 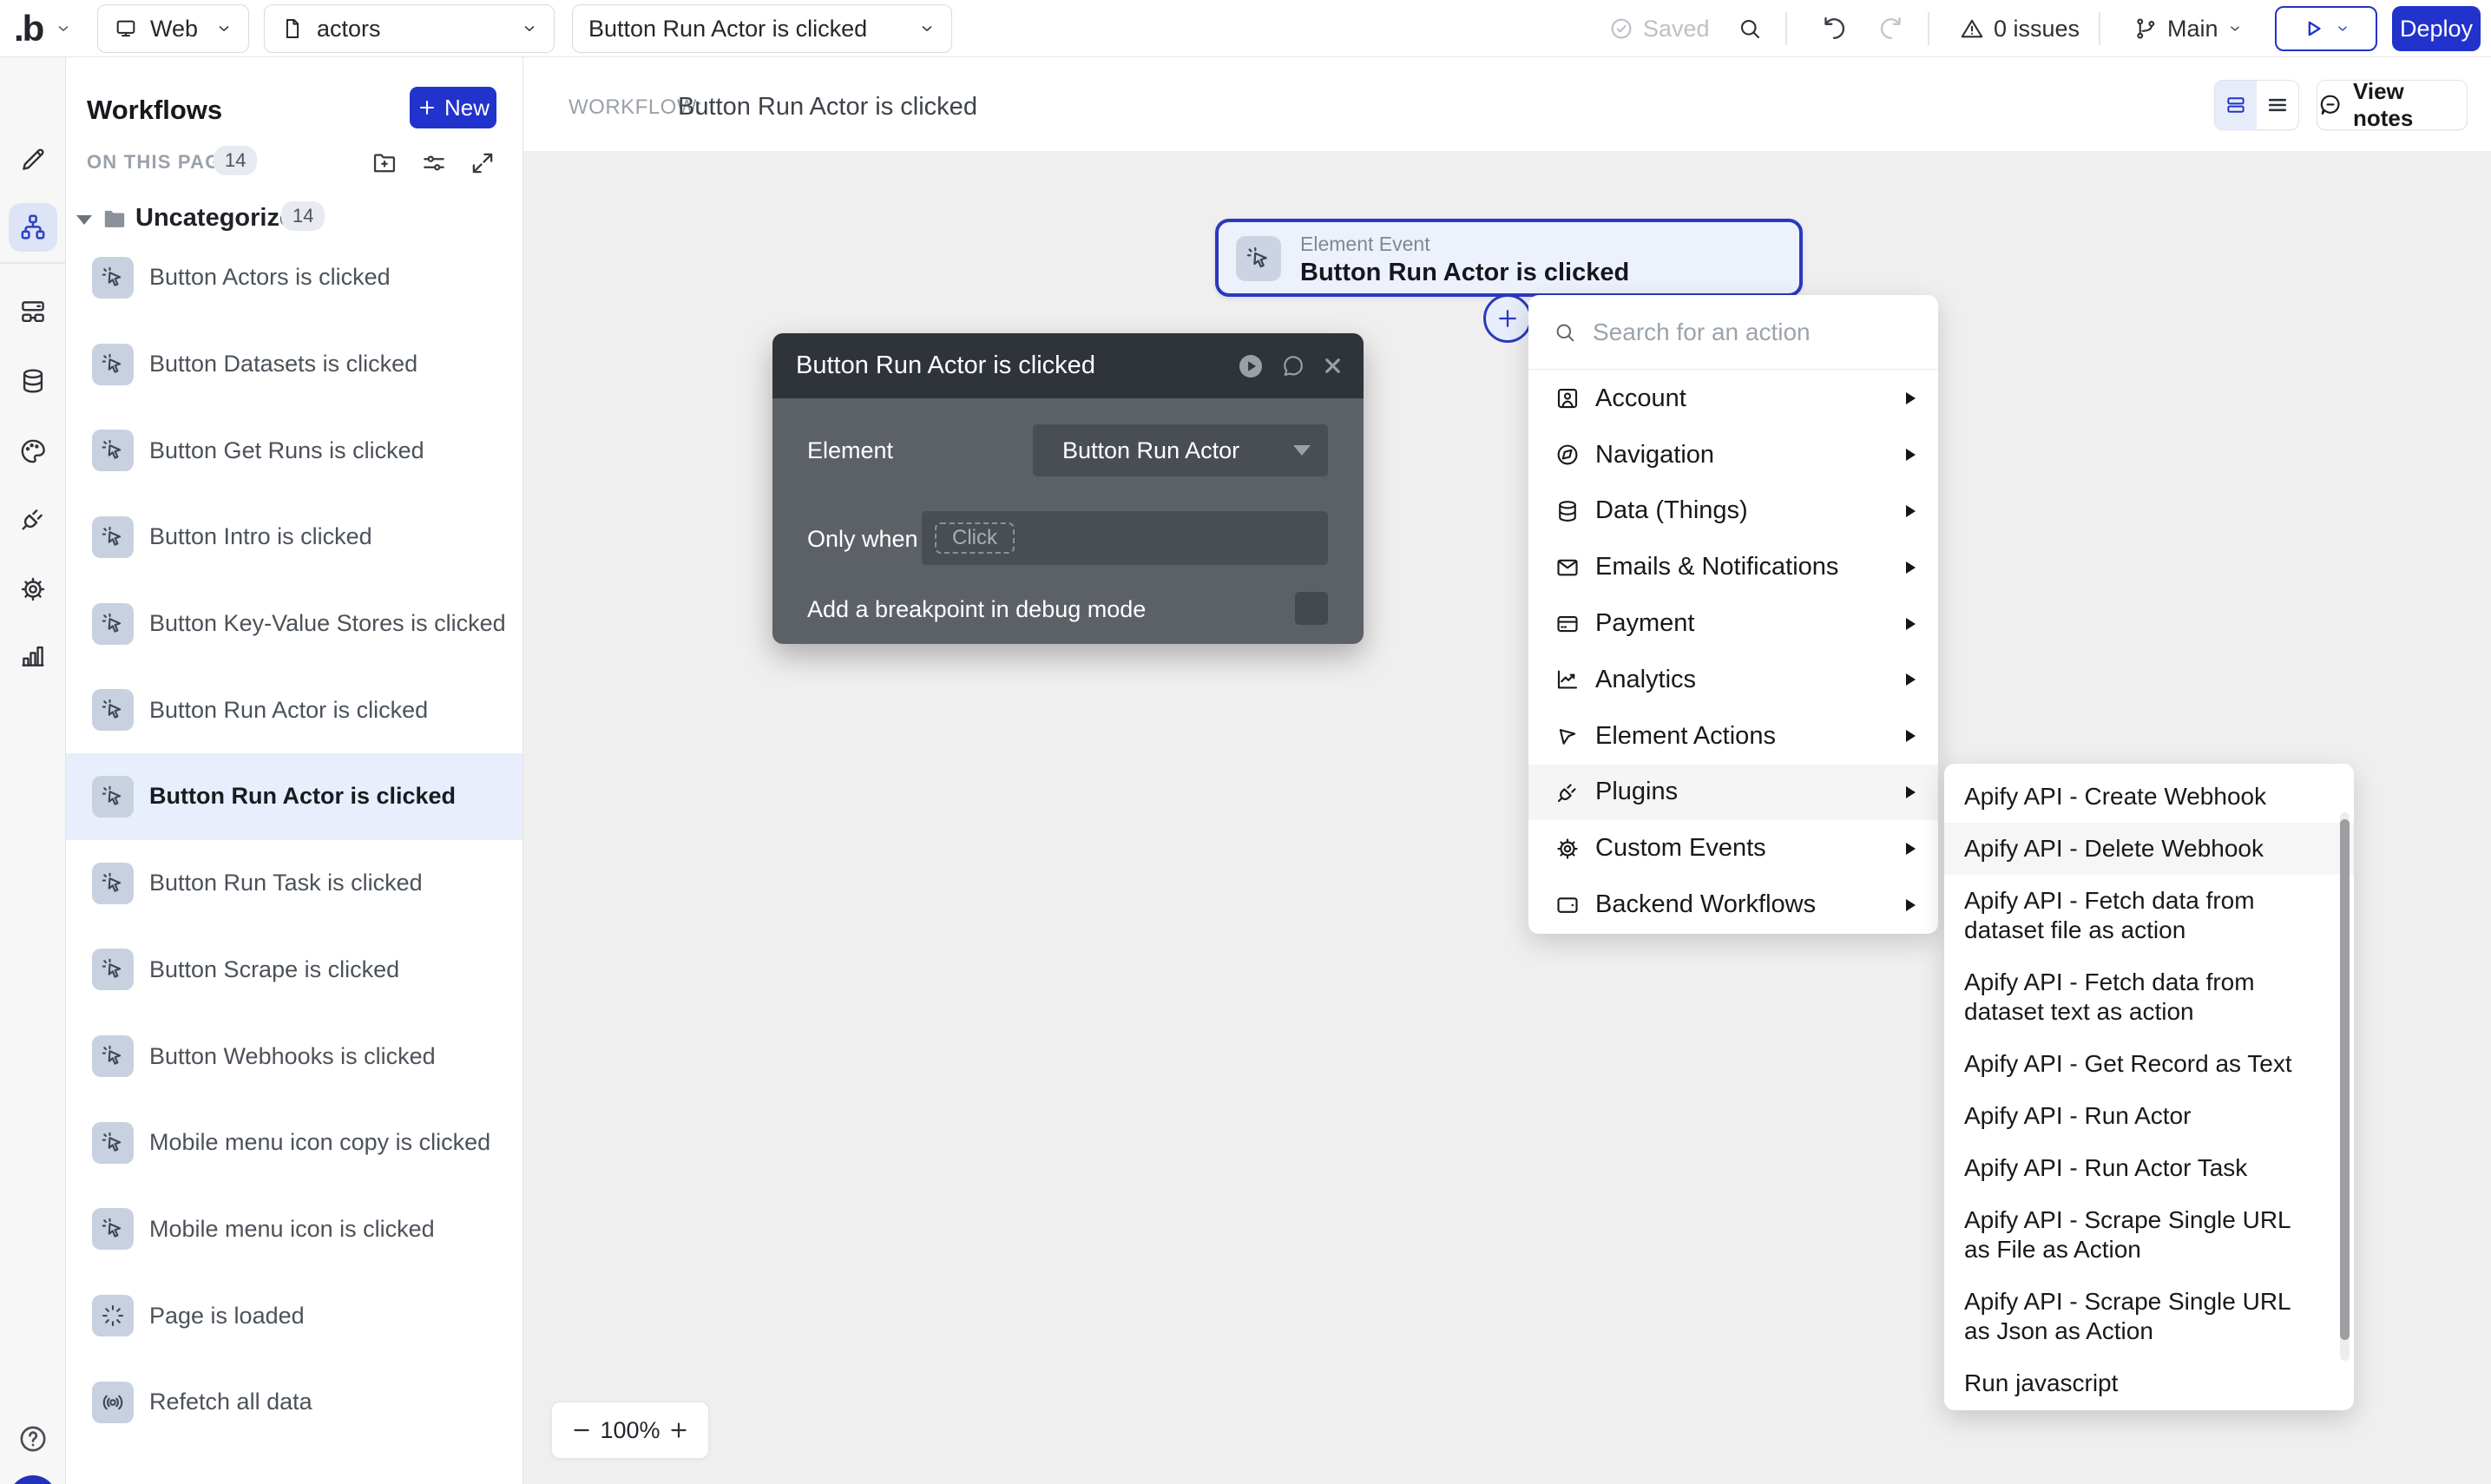 What do you see at coordinates (762, 29) in the screenshot?
I see `workflow-dropdown: Button Run Actor is clicked` at bounding box center [762, 29].